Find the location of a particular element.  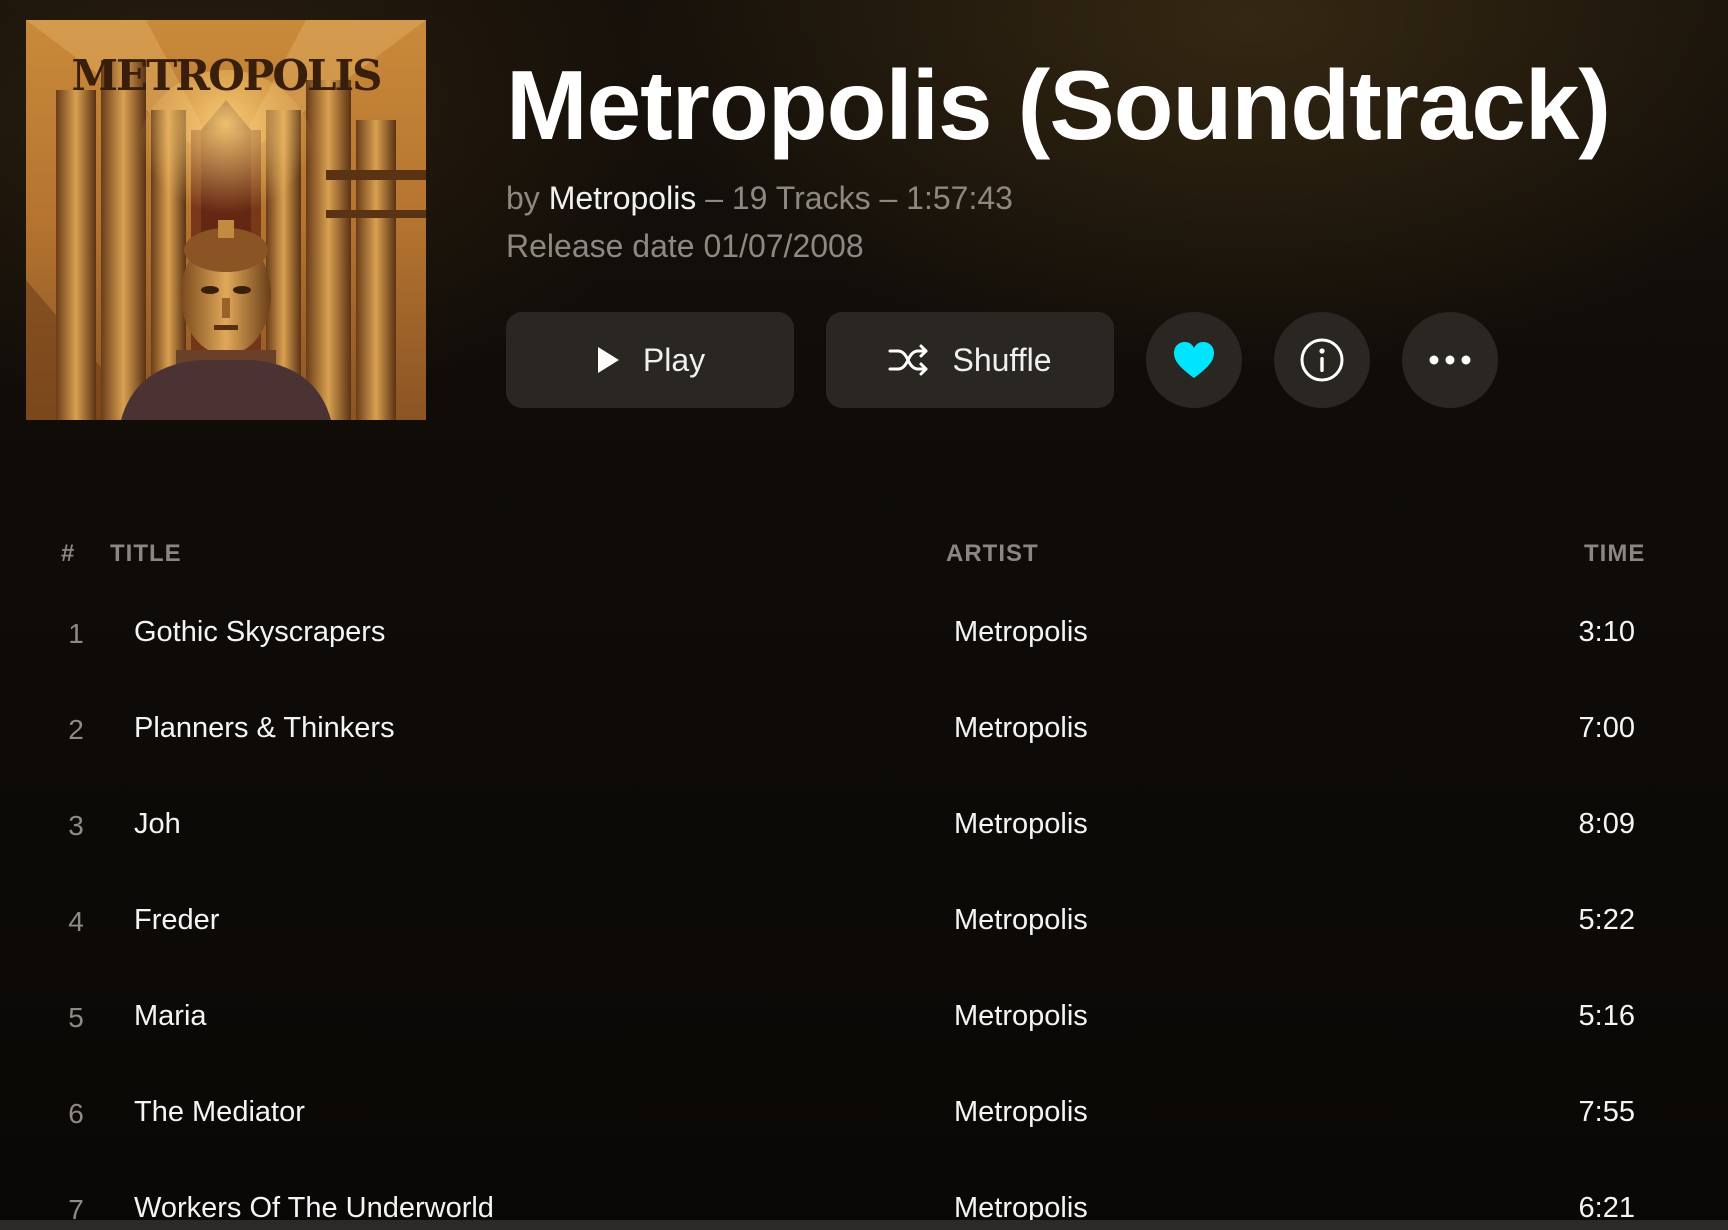

more-options-button is located at coordinates (1450, 360).